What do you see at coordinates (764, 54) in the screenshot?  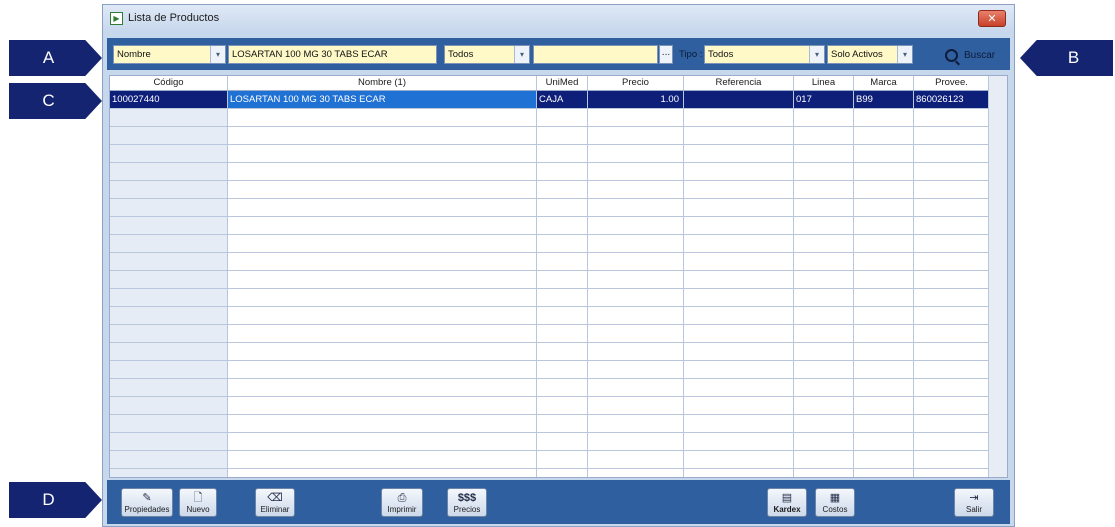 I see `tipo-select: Todos ▾` at bounding box center [764, 54].